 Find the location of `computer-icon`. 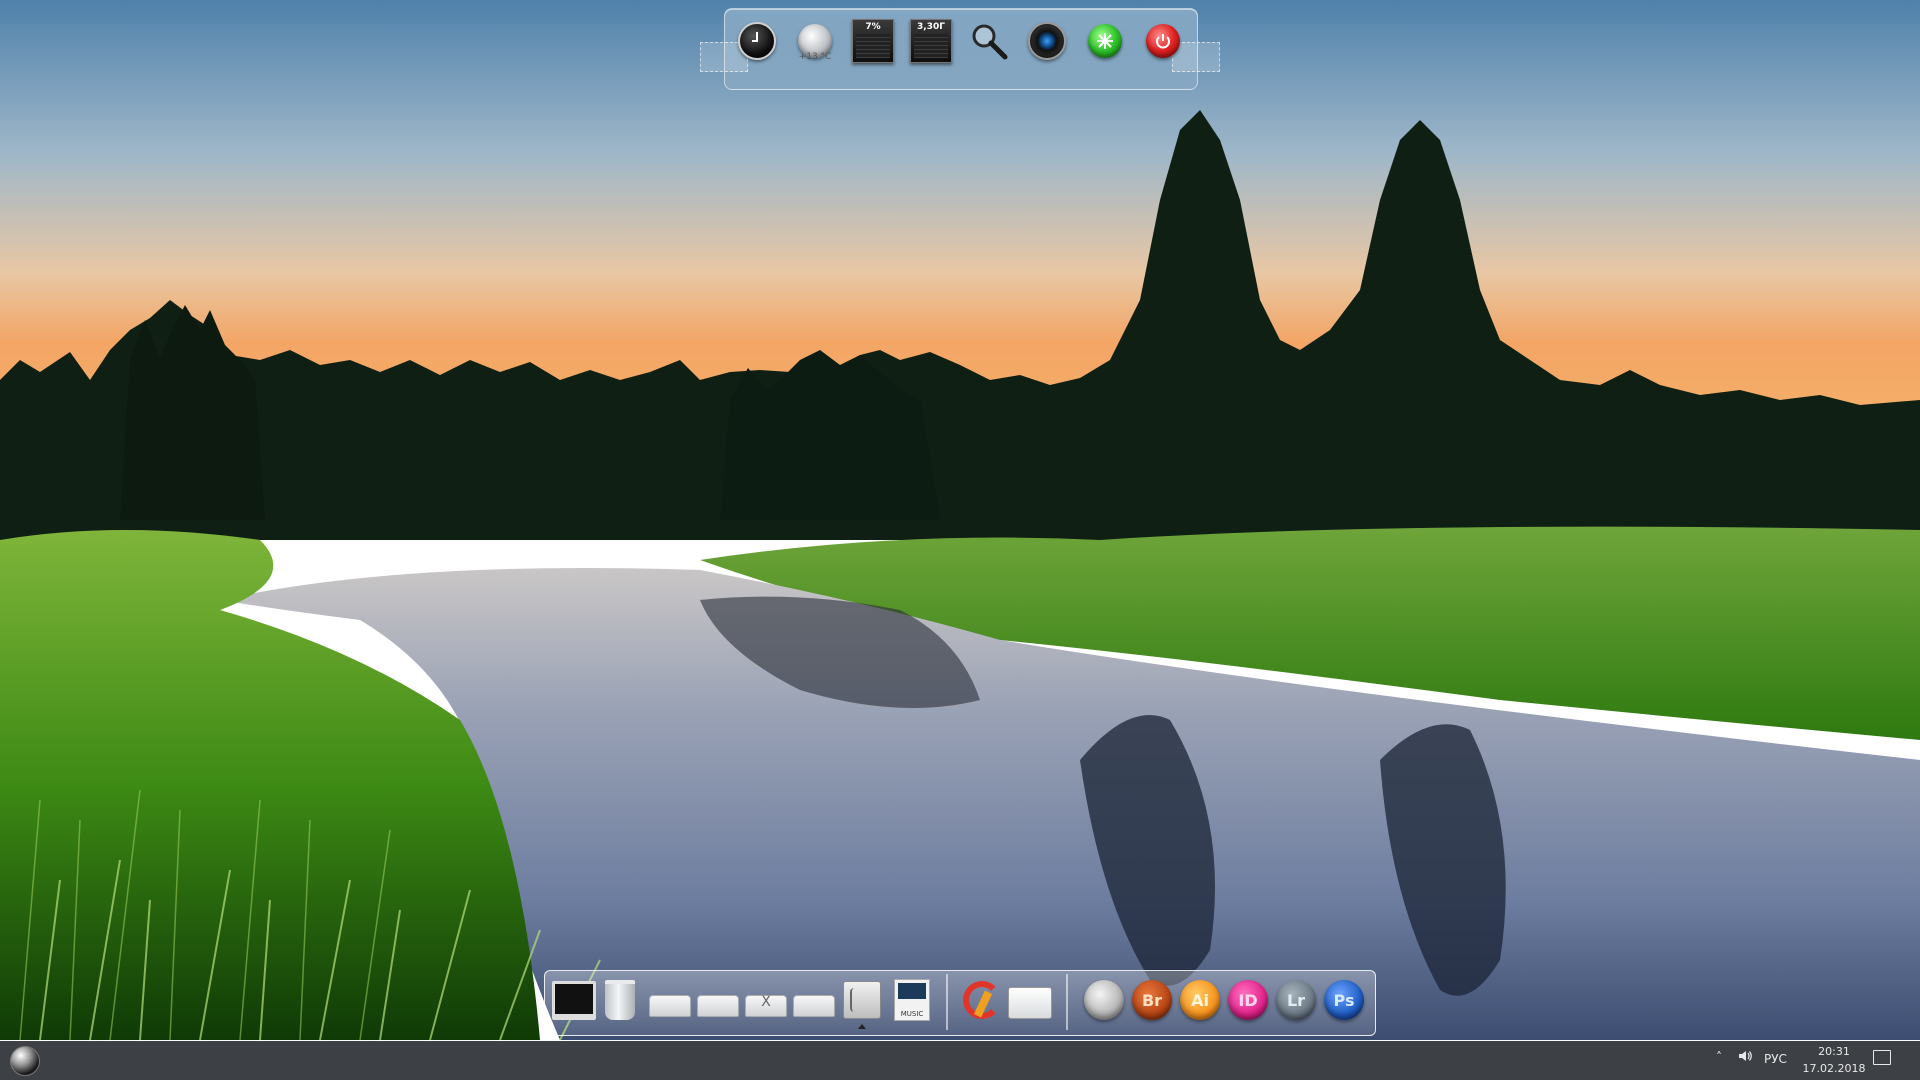

computer-icon is located at coordinates (574, 1000).